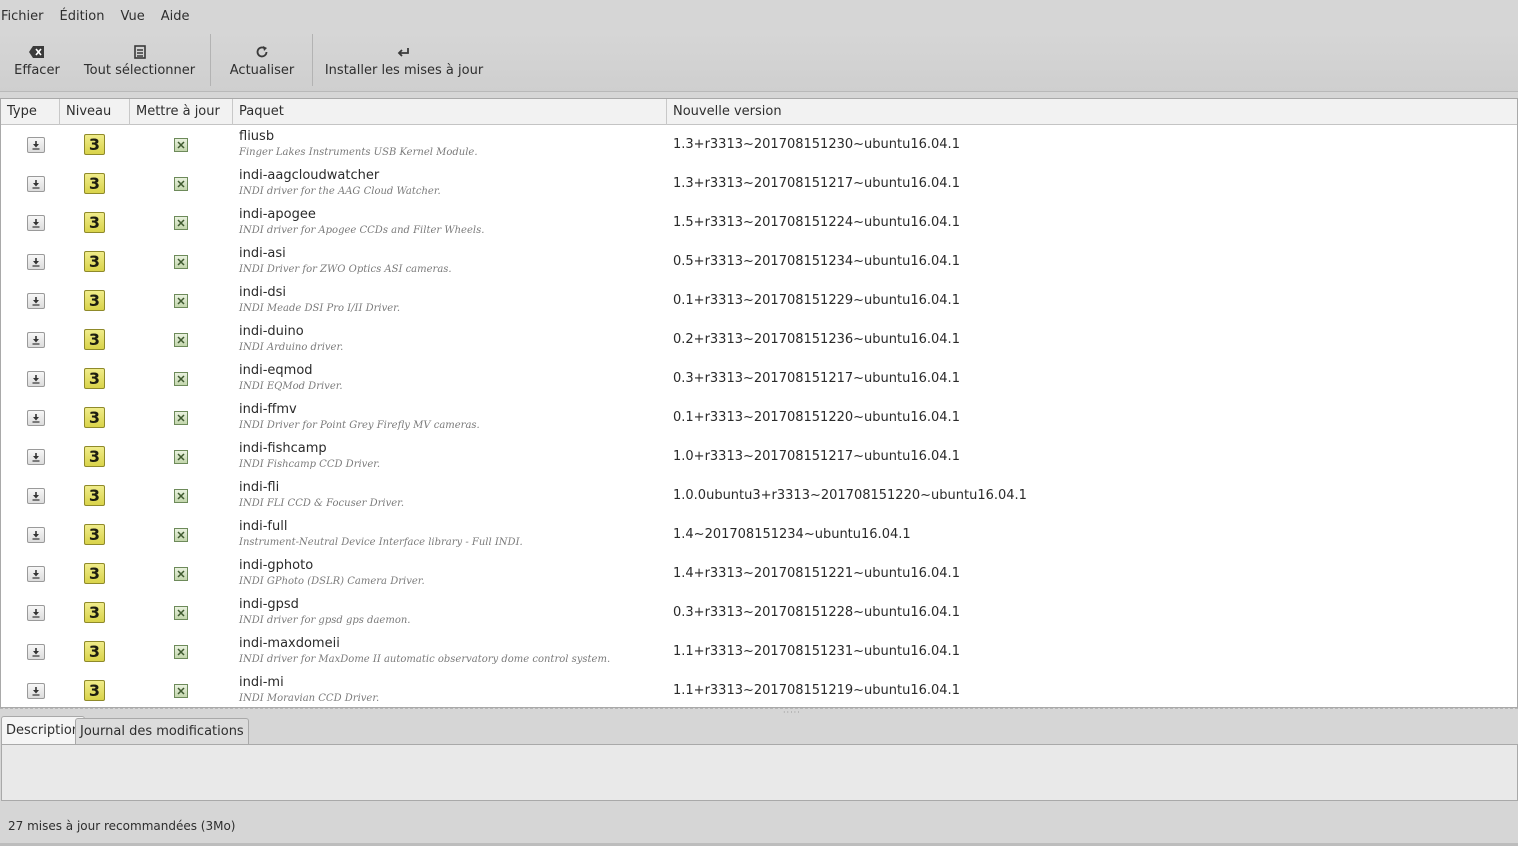  I want to click on package-description: INDI EQMod Driver., so click(291, 386).